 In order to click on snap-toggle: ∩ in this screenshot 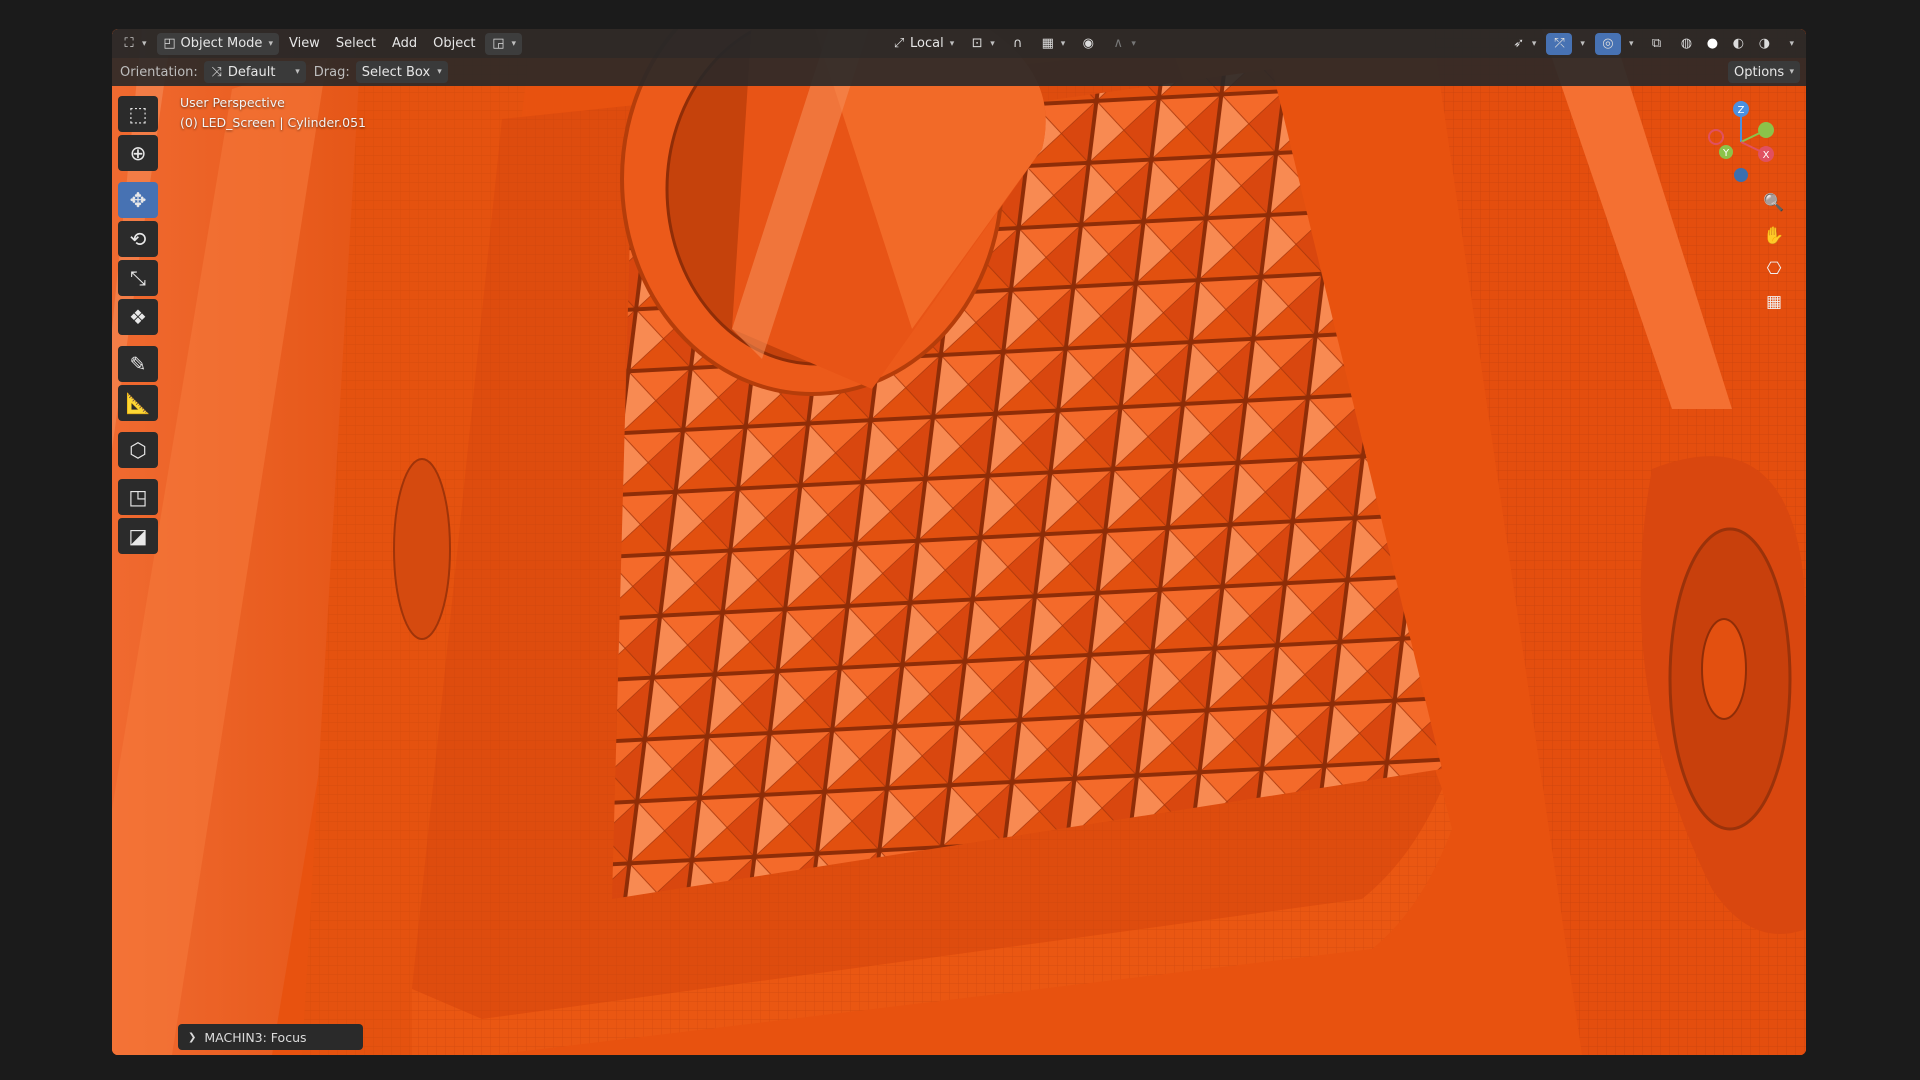, I will do `click(1018, 44)`.